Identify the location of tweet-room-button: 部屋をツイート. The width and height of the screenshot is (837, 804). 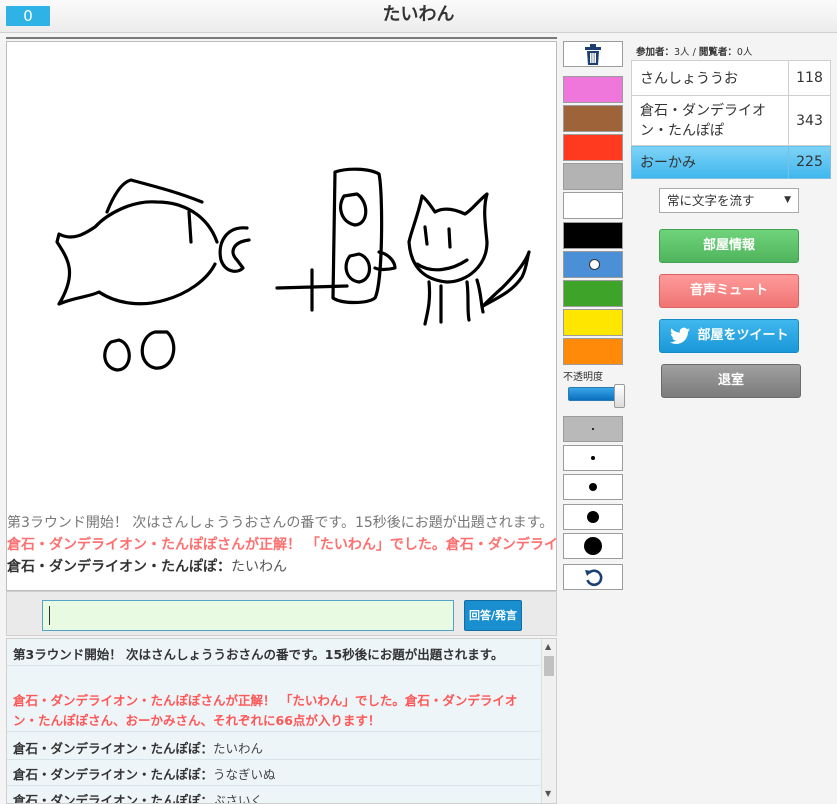
(729, 336).